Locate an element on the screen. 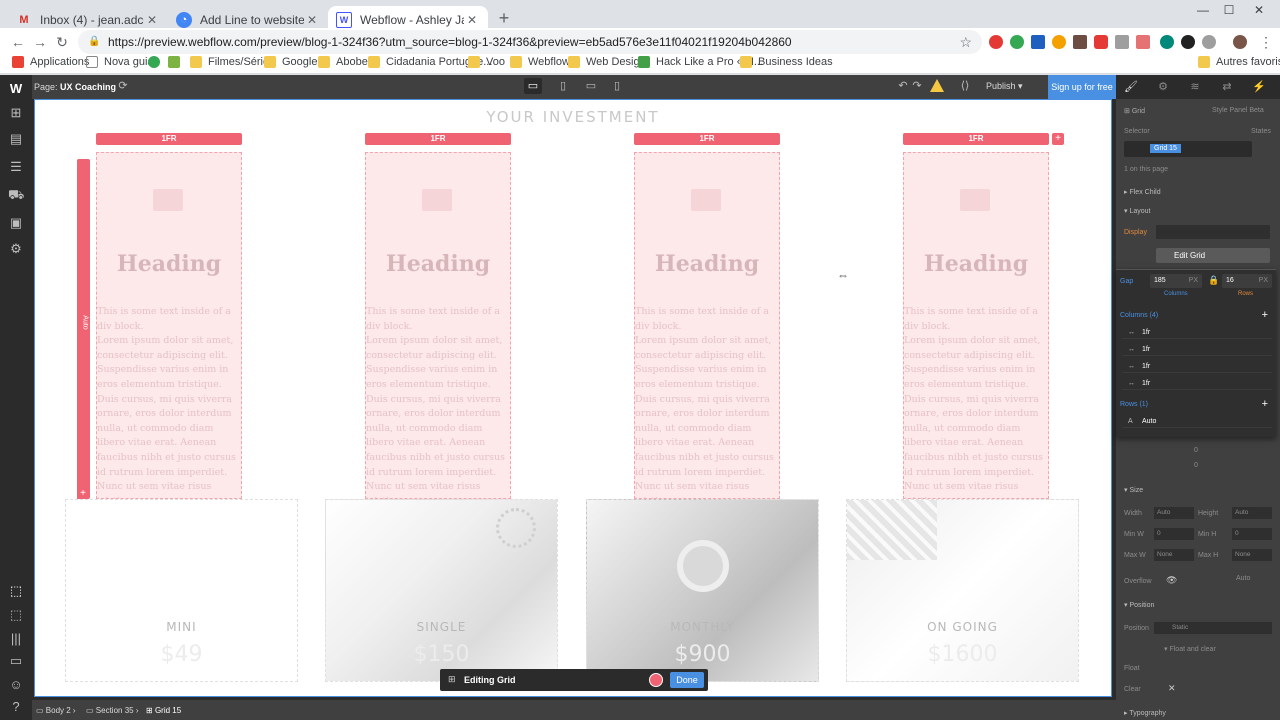 This screenshot has width=1280, height=720. ecommerce-icon: ⛟ is located at coordinates (16, 195).